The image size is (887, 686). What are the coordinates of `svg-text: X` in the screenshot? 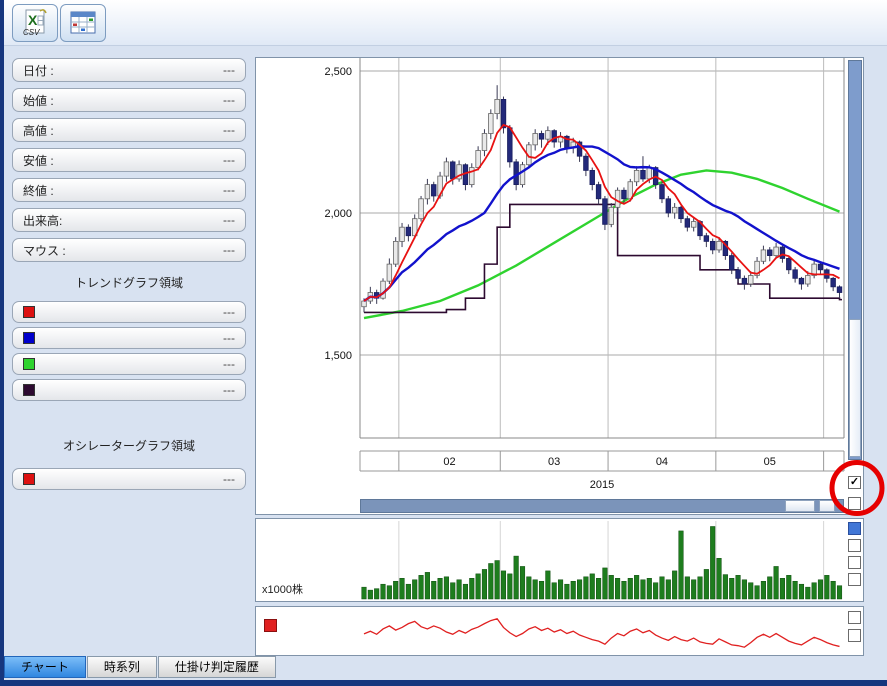 It's located at (33, 20).